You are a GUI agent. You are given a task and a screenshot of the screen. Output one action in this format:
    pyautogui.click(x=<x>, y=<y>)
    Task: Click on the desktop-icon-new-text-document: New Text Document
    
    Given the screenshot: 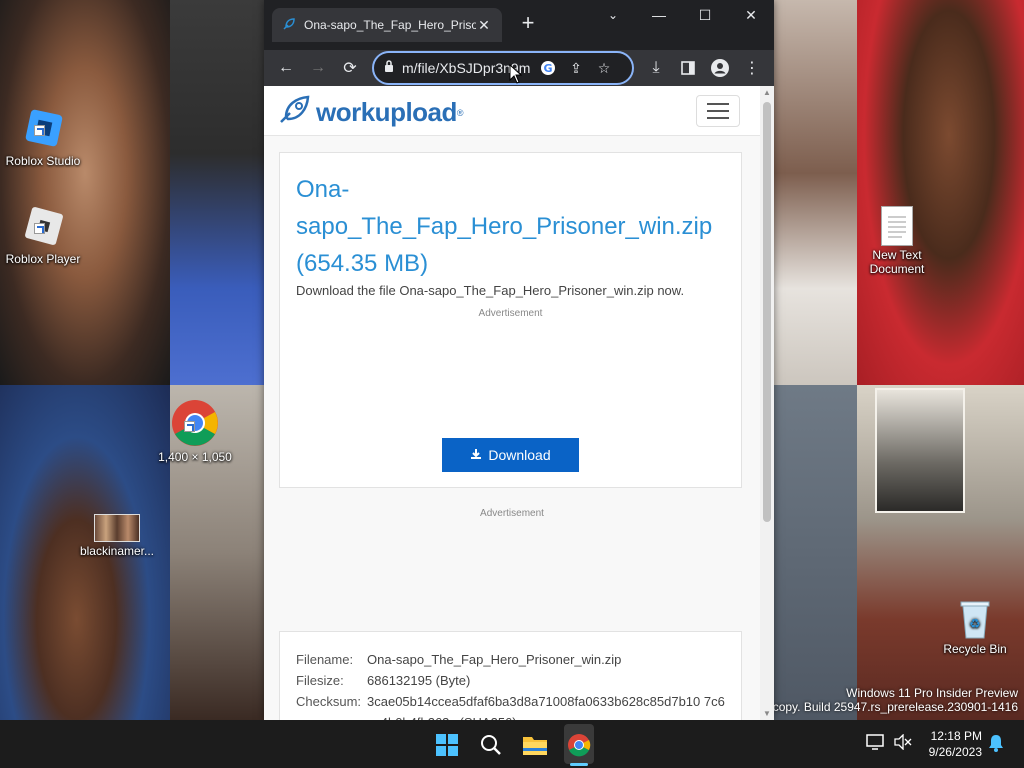 What is the action you would take?
    pyautogui.click(x=897, y=241)
    